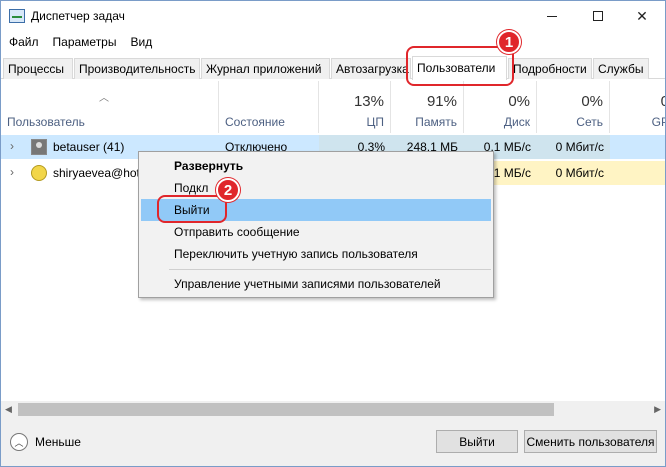 This screenshot has height=467, width=666. I want to click on column-network: 0% Сеть, so click(573, 107).